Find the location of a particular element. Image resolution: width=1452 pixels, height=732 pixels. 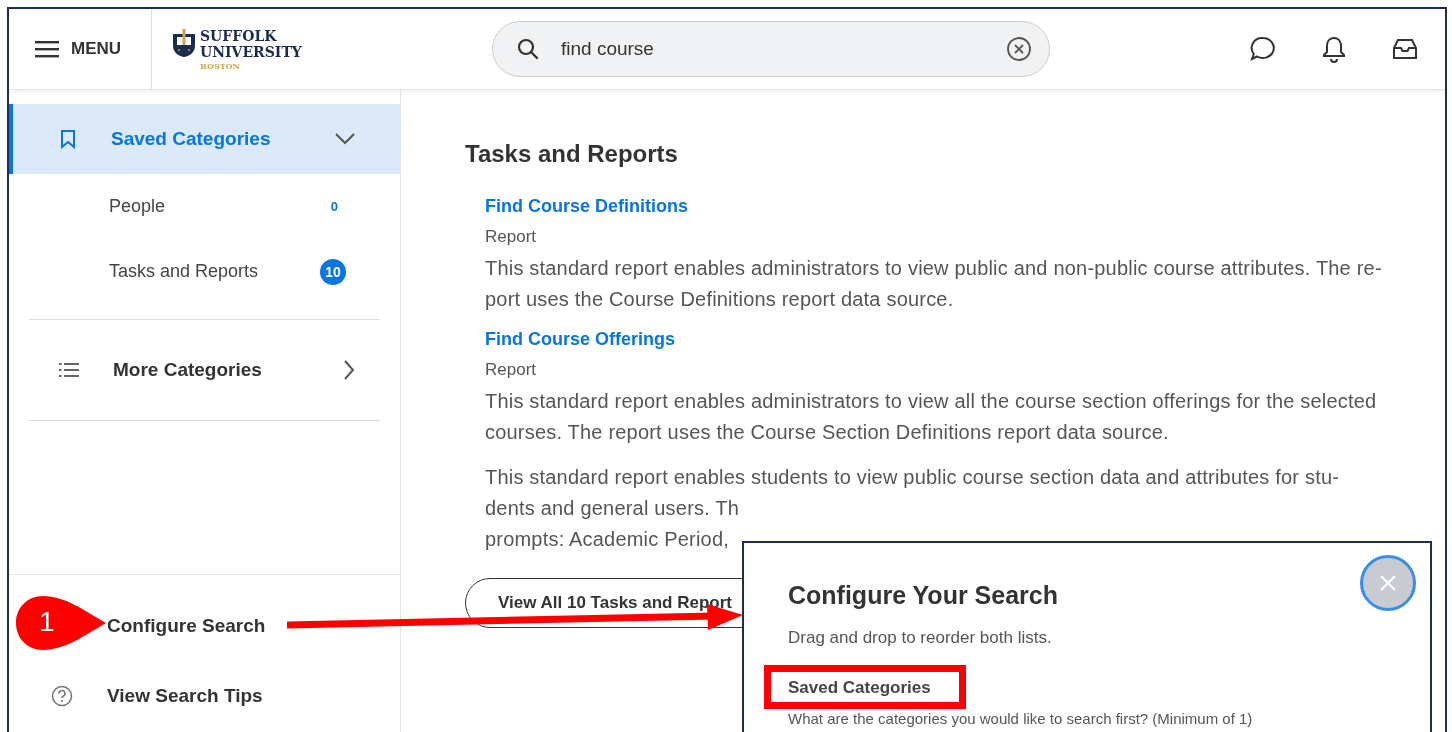

category-header: Saved Categories is located at coordinates (204, 139).